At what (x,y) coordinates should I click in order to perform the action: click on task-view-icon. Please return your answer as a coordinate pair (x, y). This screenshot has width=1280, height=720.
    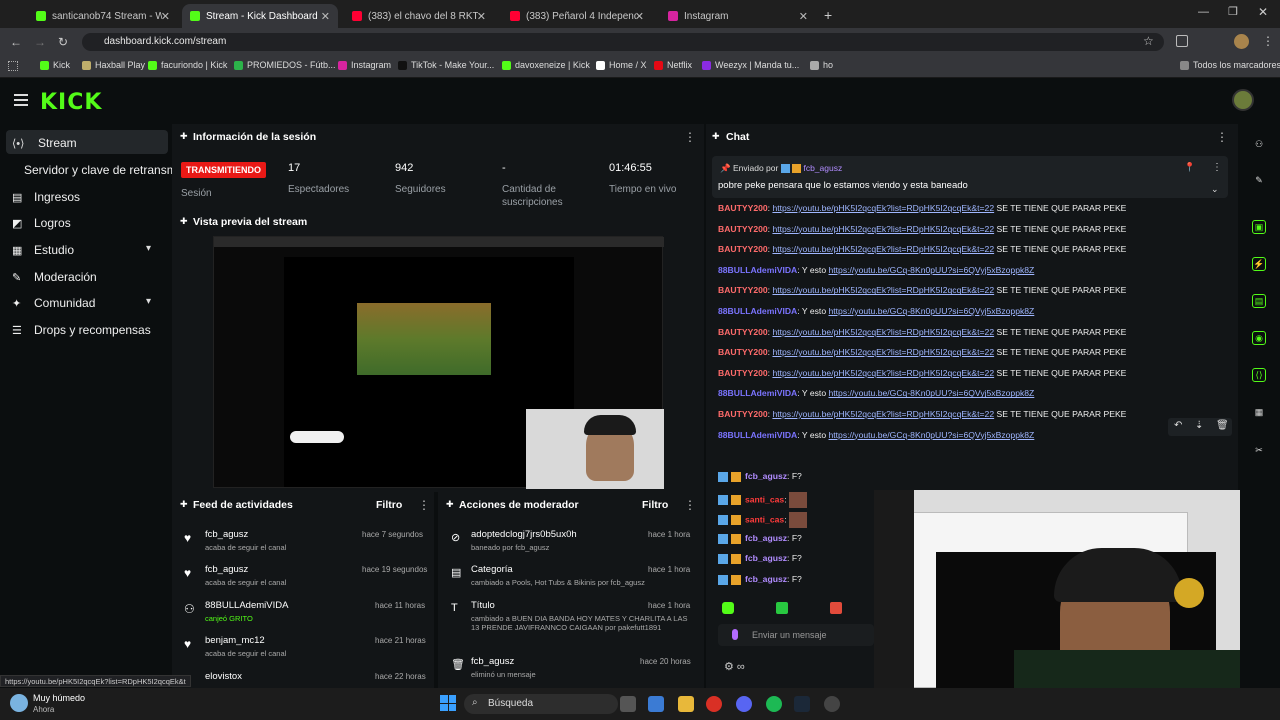
    Looking at the image, I should click on (628, 704).